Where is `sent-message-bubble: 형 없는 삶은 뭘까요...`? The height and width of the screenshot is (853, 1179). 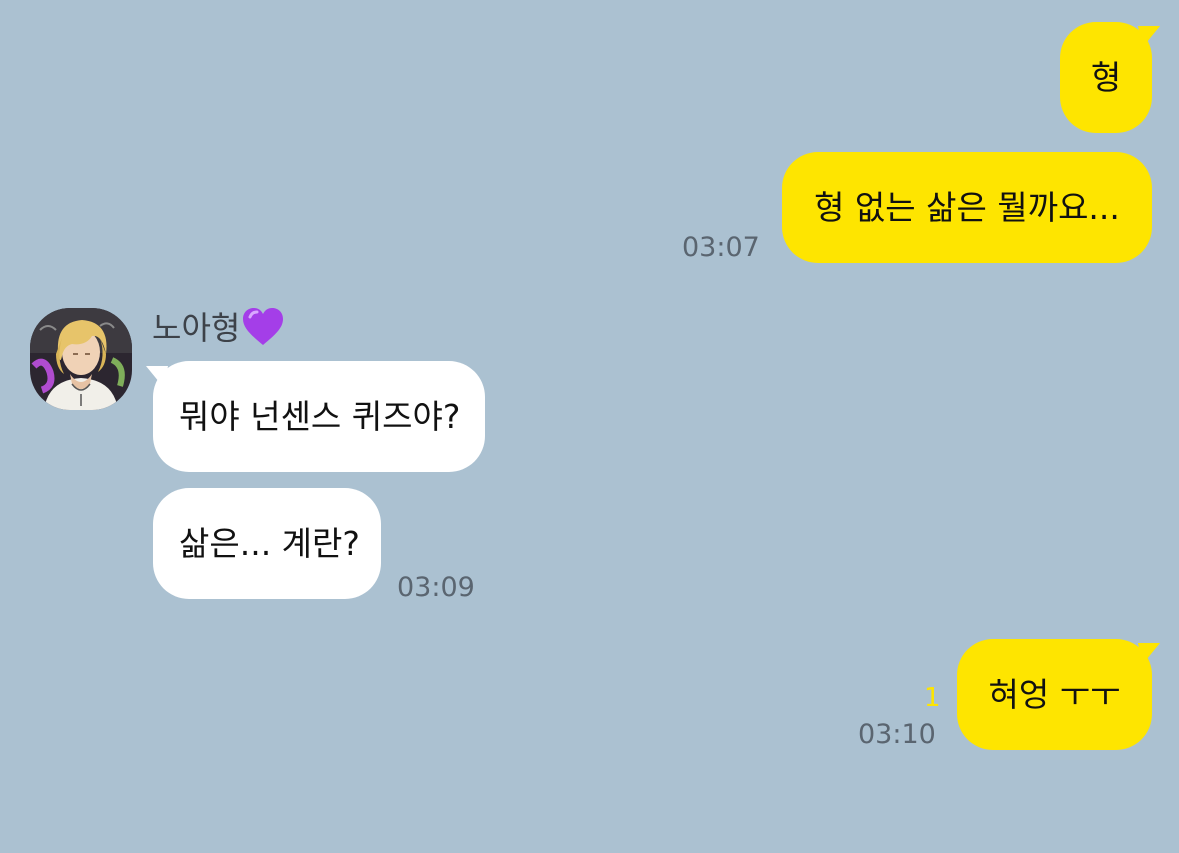 sent-message-bubble: 형 없는 삶은 뭘까요... is located at coordinates (967, 207).